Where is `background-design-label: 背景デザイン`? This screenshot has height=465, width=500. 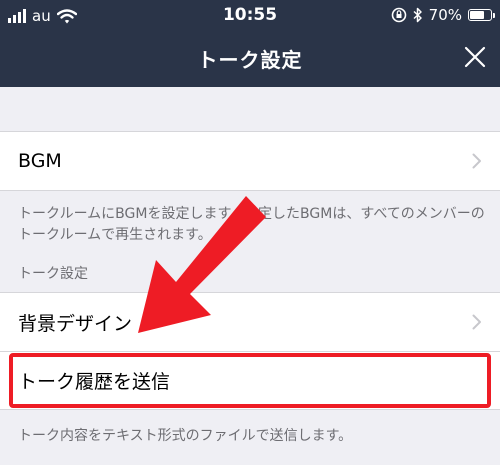
background-design-label: 背景デザイン is located at coordinates (75, 323).